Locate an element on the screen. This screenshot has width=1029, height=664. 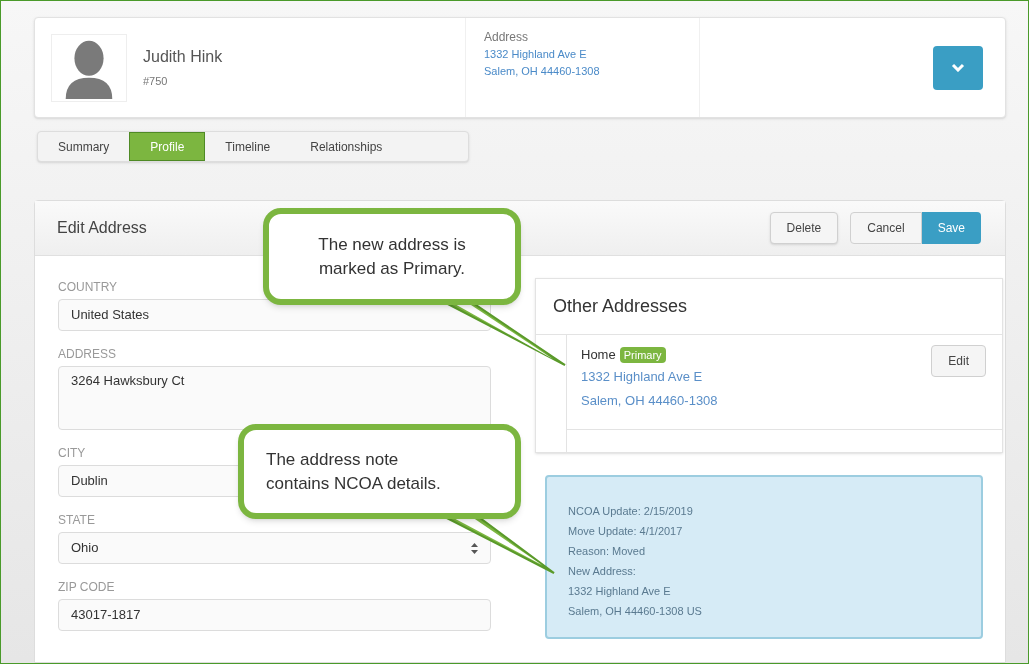
note-line: New Address: is located at coordinates (602, 571).